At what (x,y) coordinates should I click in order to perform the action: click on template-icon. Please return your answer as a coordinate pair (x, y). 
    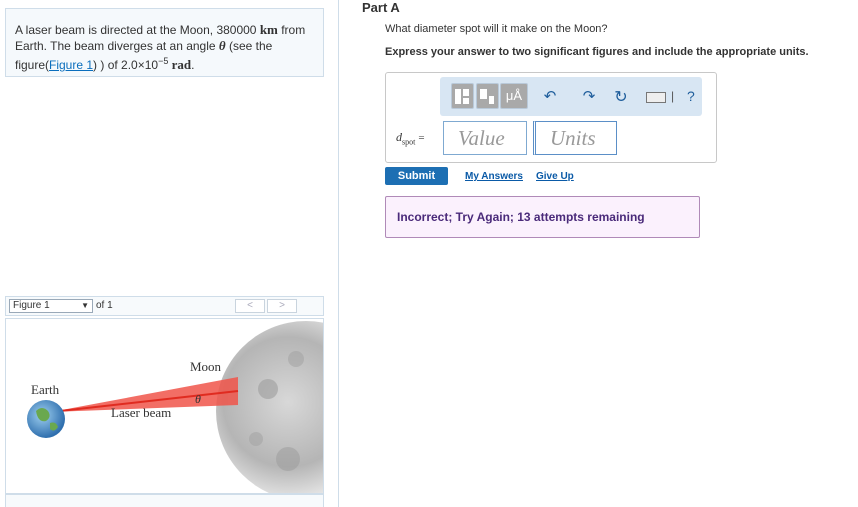
    Looking at the image, I should click on (462, 96).